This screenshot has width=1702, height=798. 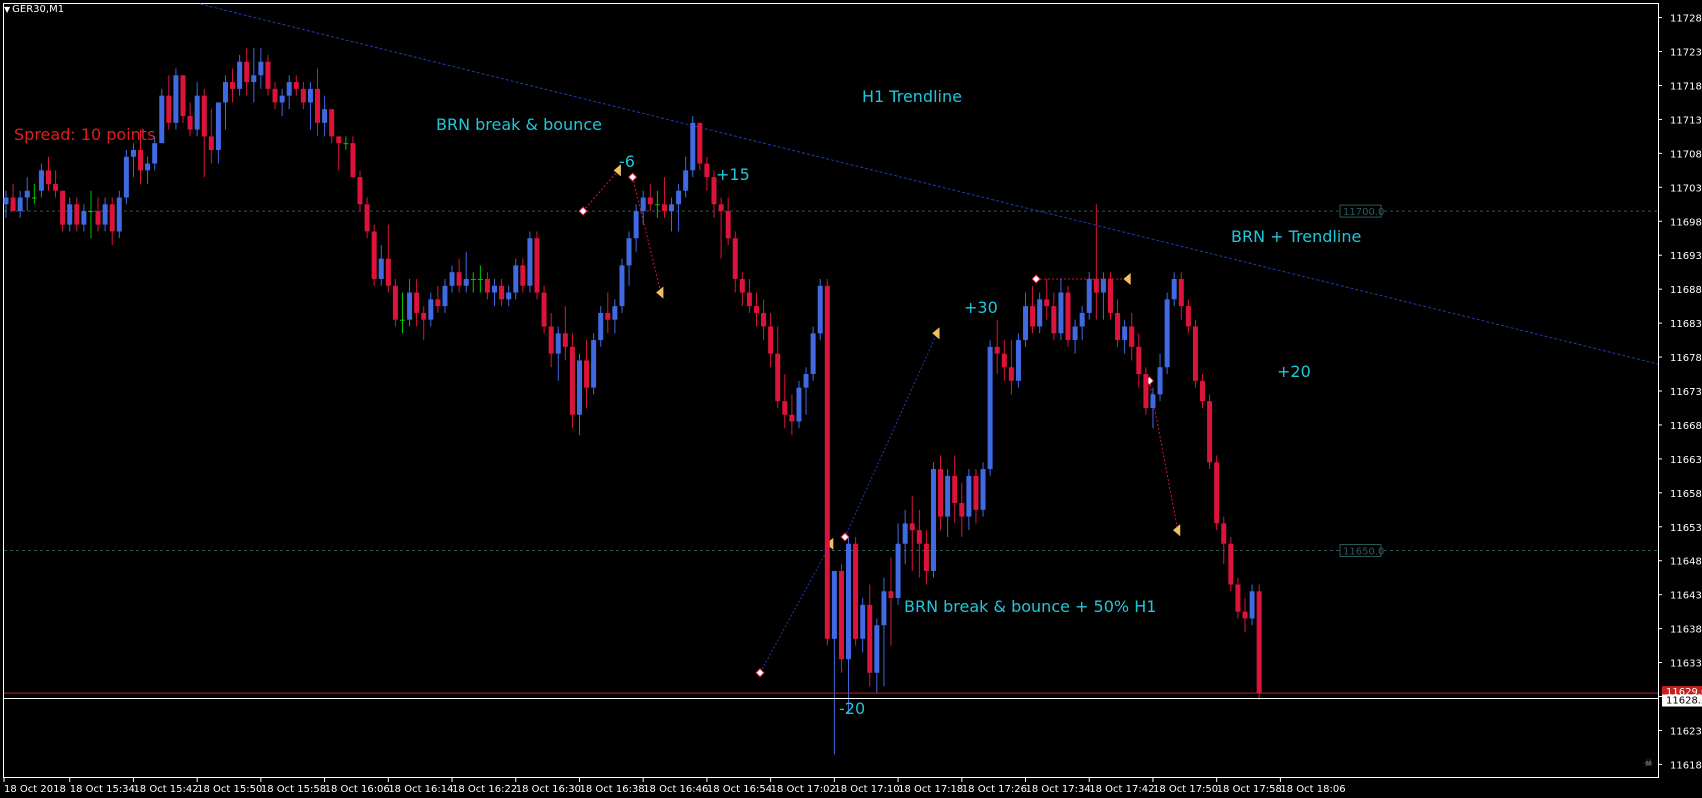 What do you see at coordinates (1686, 188) in the screenshot?
I see `price-tick-label: 11703.5` at bounding box center [1686, 188].